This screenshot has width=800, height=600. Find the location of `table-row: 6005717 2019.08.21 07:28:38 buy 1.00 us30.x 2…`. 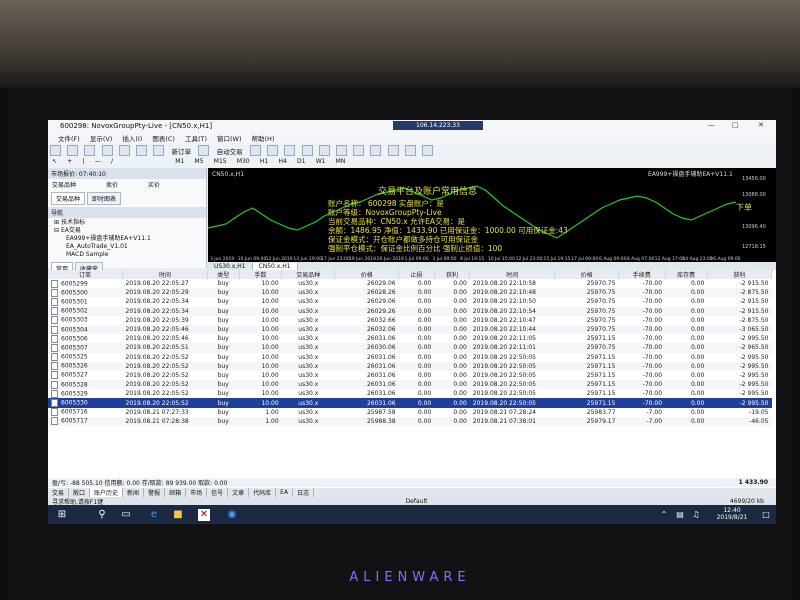

table-row: 6005717 2019.08.21 07:28:38 buy 1.00 us30.x 2… is located at coordinates (410, 421).